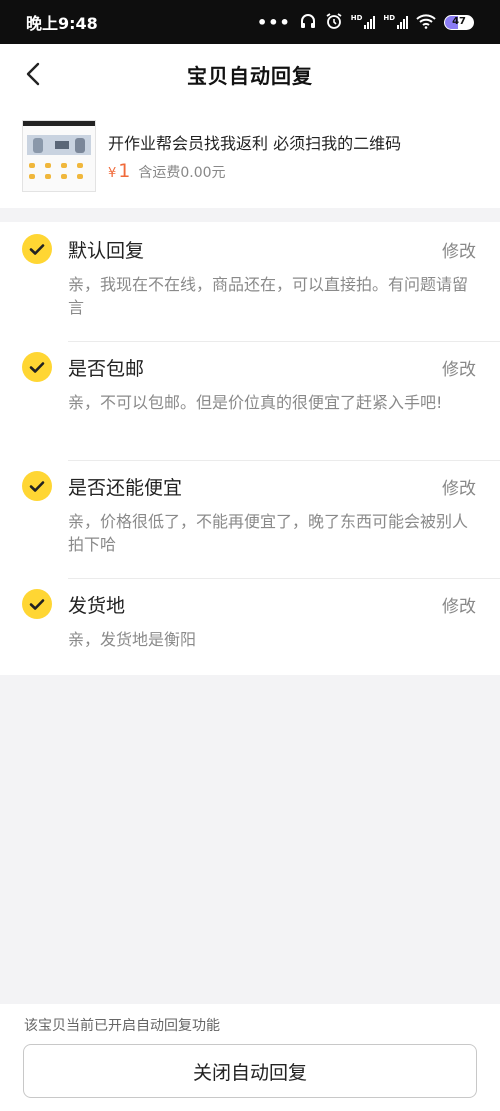  Describe the element at coordinates (97, 606) in the screenshot. I see `reply-title: 发货地` at that location.